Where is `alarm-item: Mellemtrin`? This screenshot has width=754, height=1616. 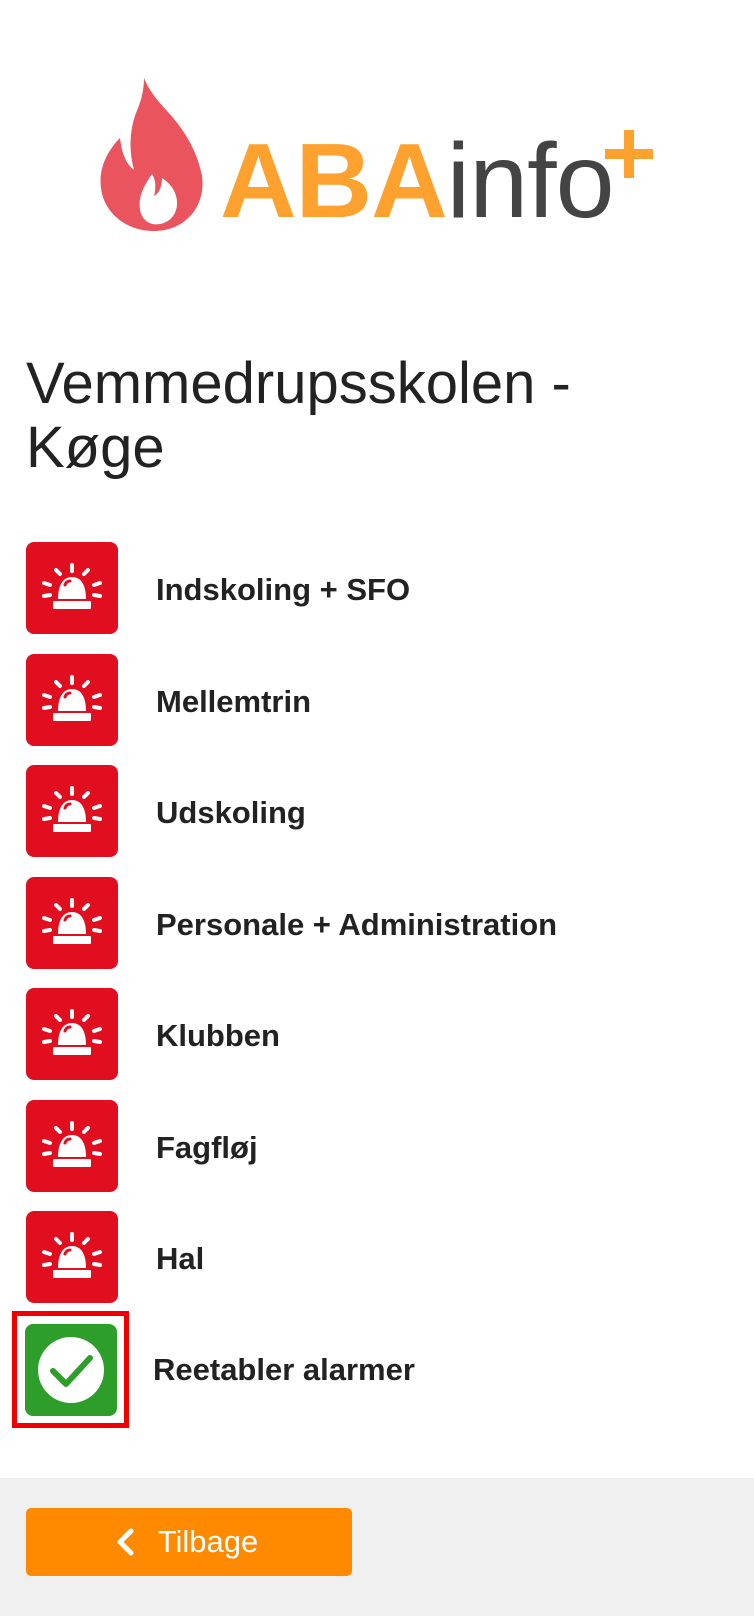
alarm-item: Mellemtrin is located at coordinates (376, 709).